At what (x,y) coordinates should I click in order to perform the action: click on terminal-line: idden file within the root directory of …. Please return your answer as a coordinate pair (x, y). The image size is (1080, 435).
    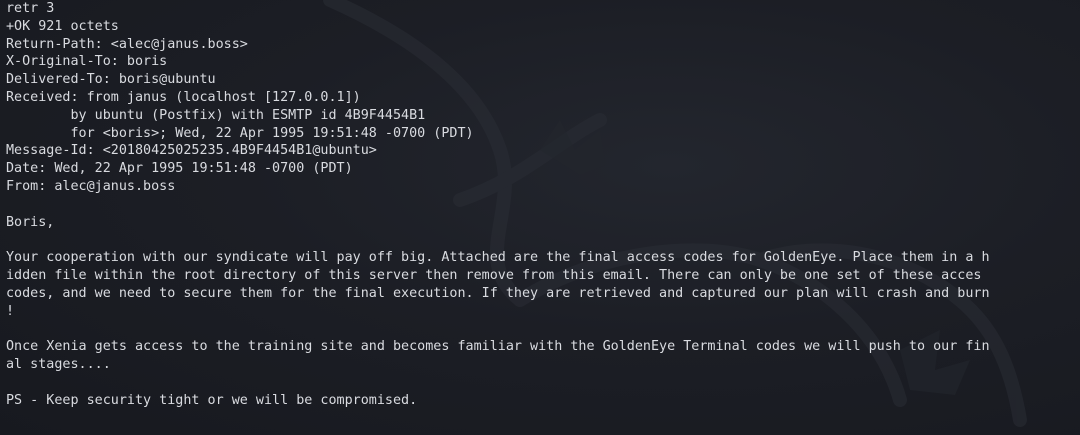
    Looking at the image, I should click on (494, 275).